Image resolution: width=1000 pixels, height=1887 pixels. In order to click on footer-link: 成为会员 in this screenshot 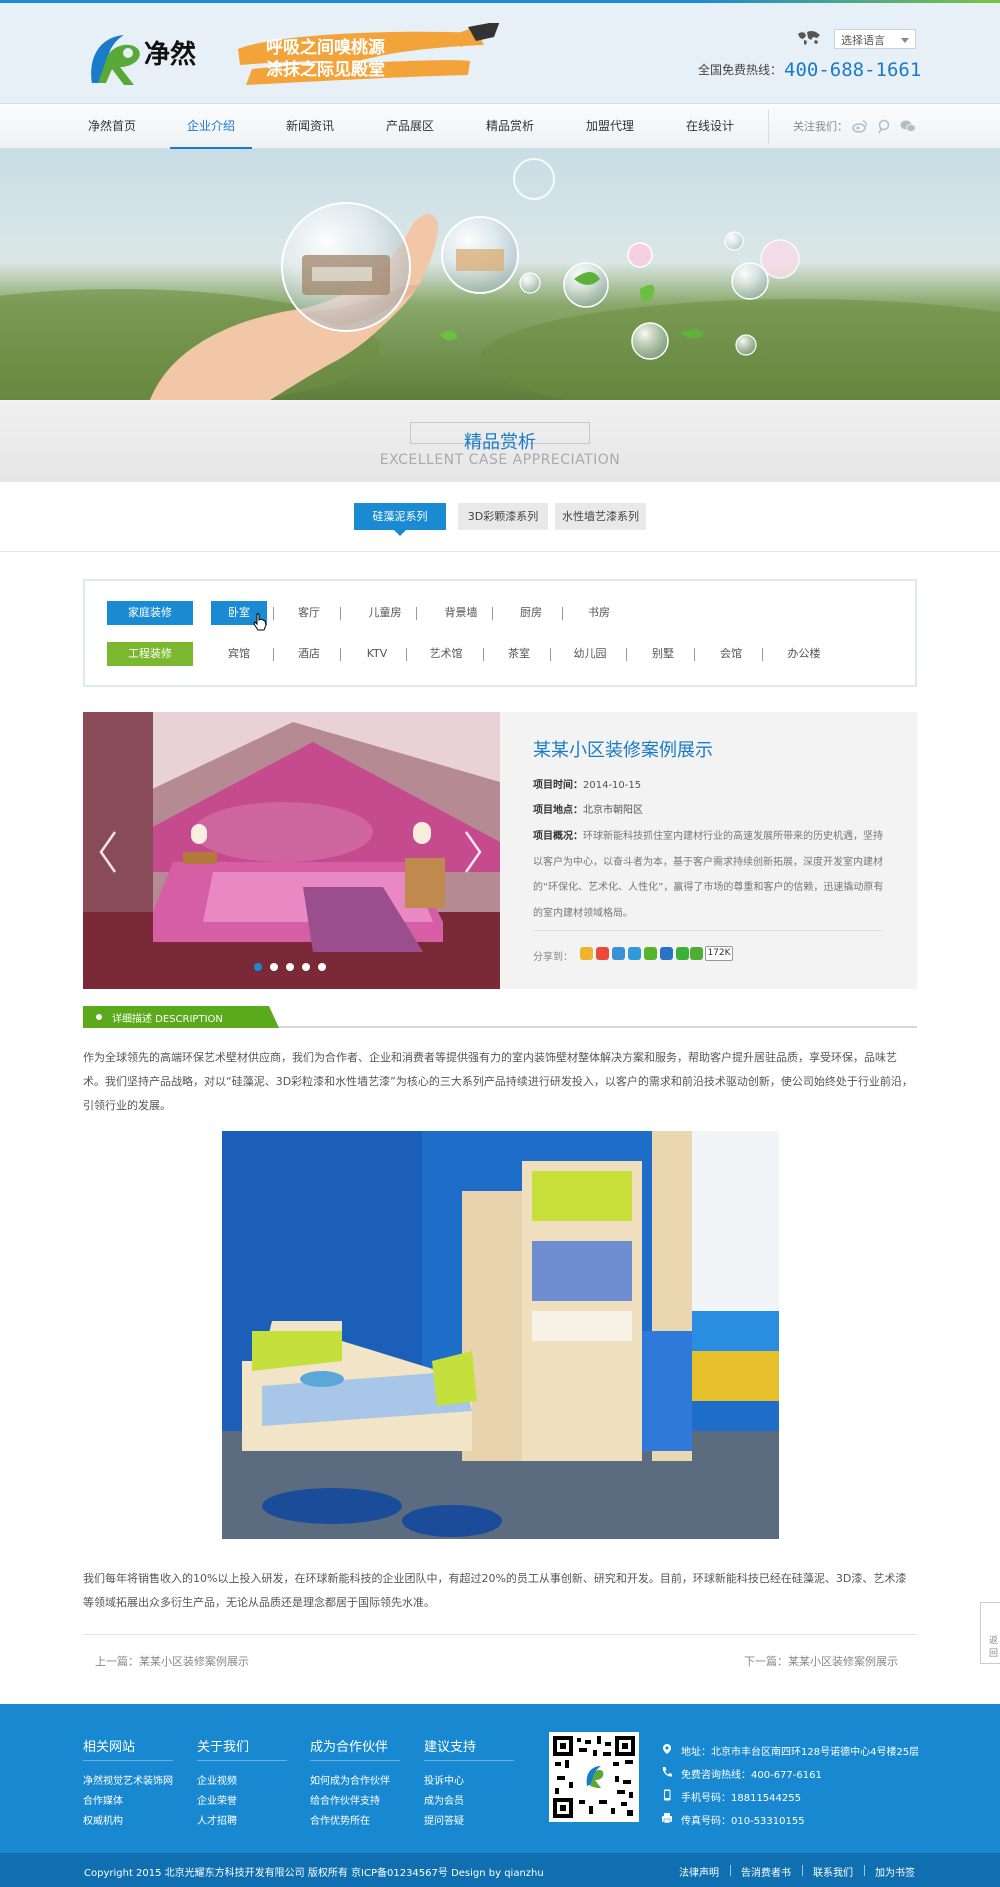, I will do `click(444, 1799)`.